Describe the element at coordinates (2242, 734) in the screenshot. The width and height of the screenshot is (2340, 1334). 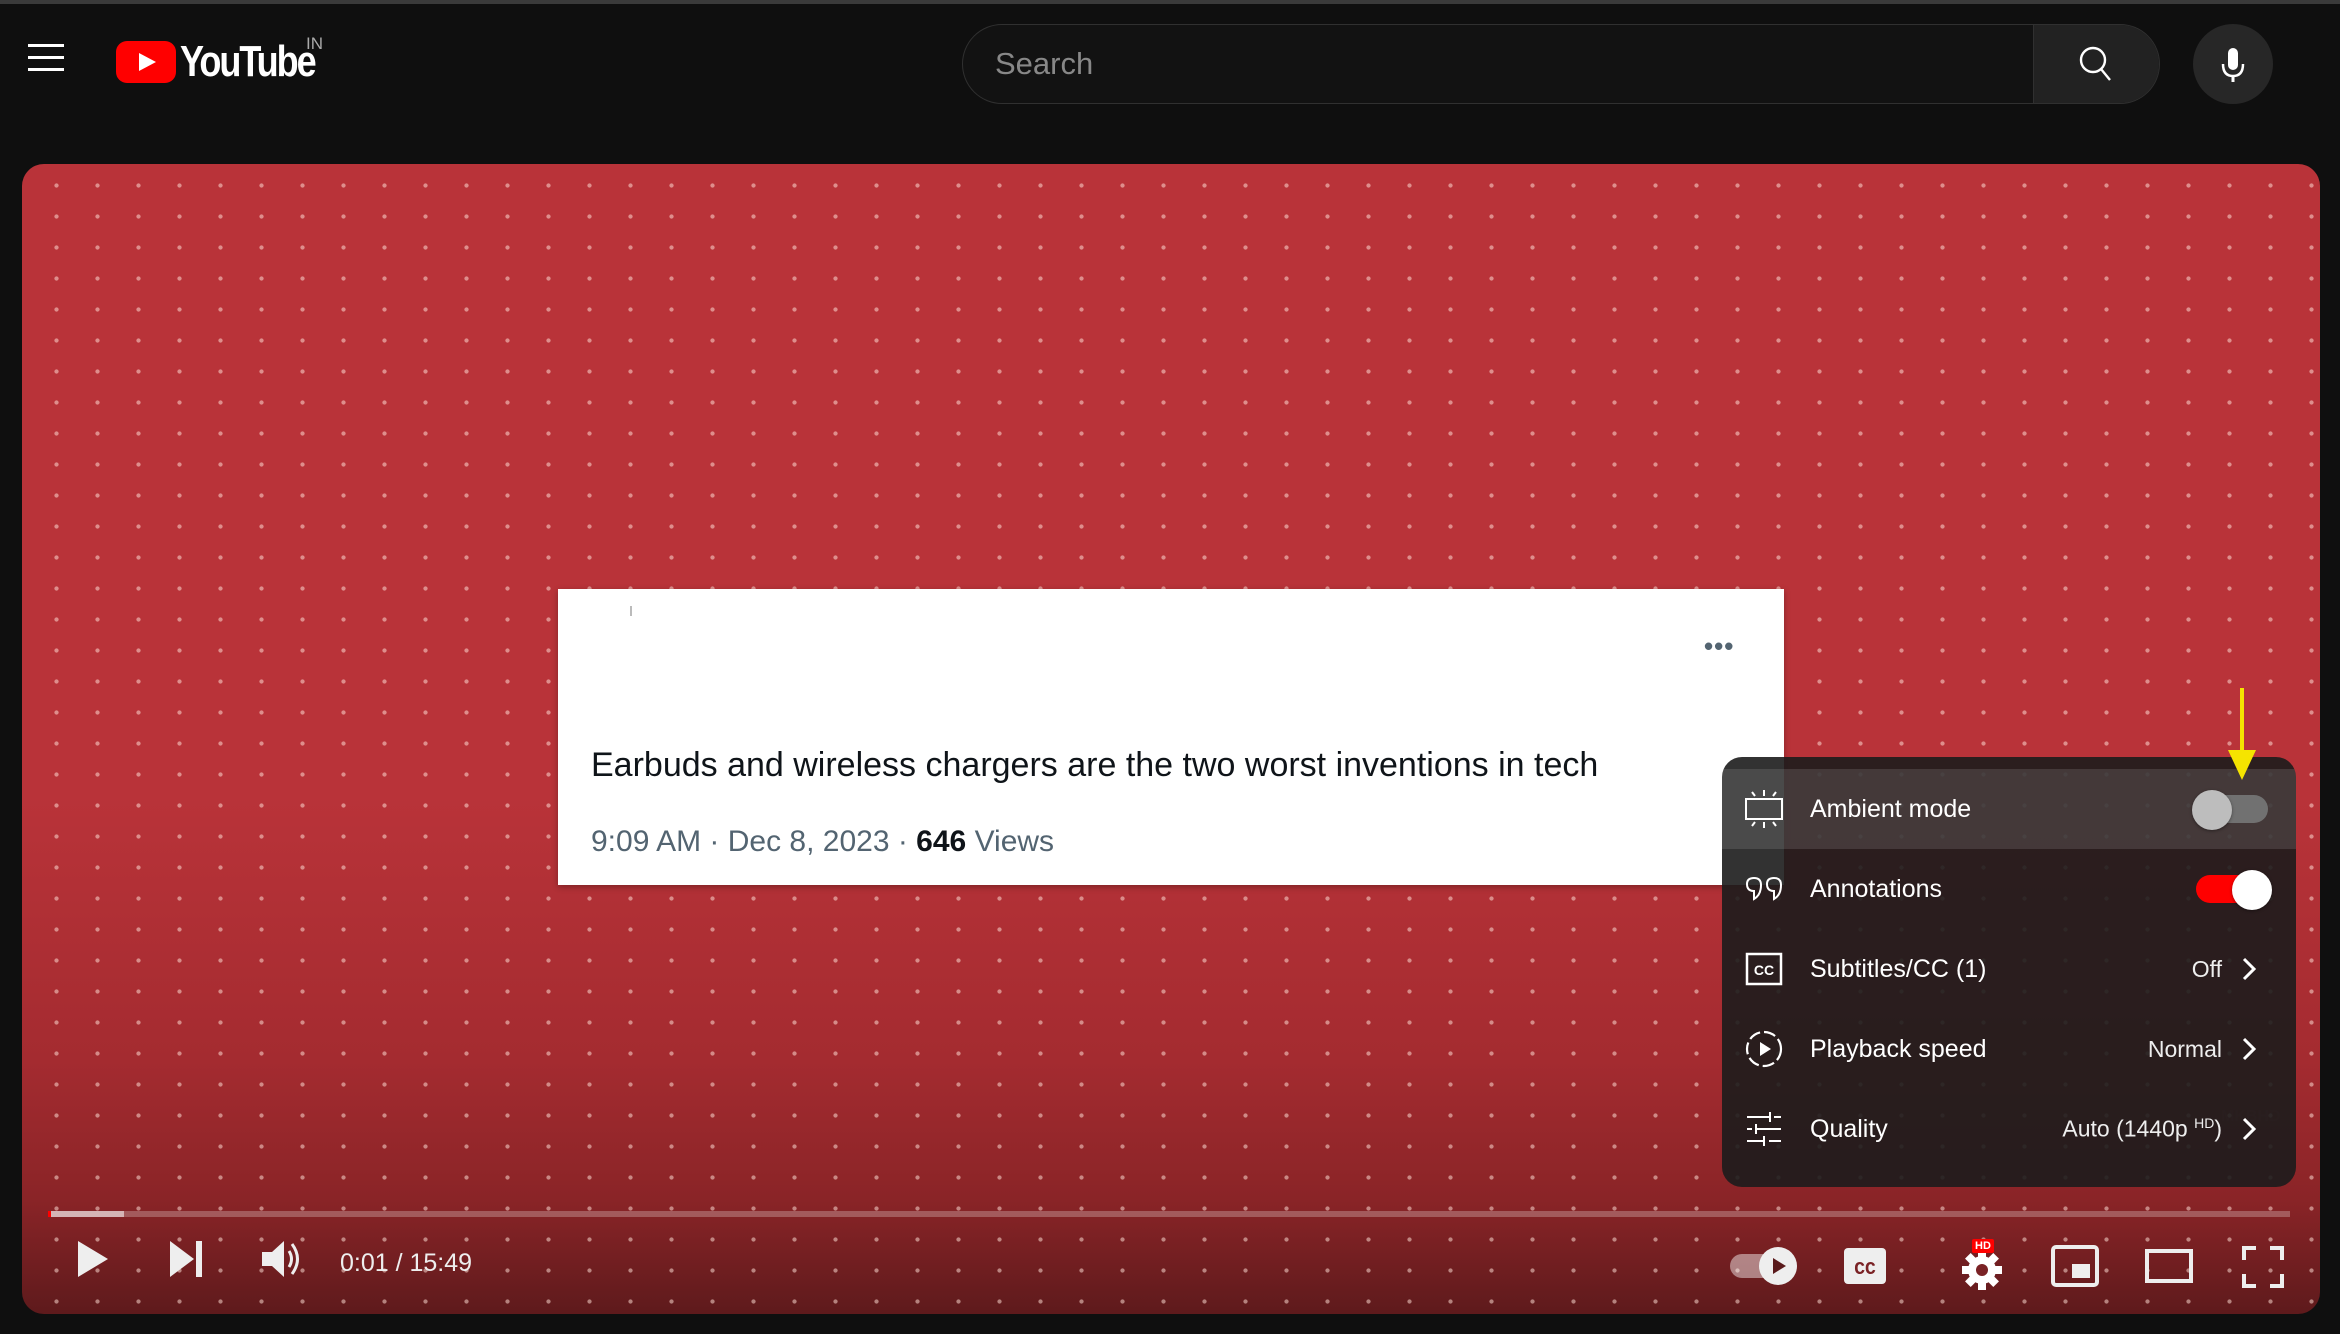
I see `annotation-arrow-icon` at that location.